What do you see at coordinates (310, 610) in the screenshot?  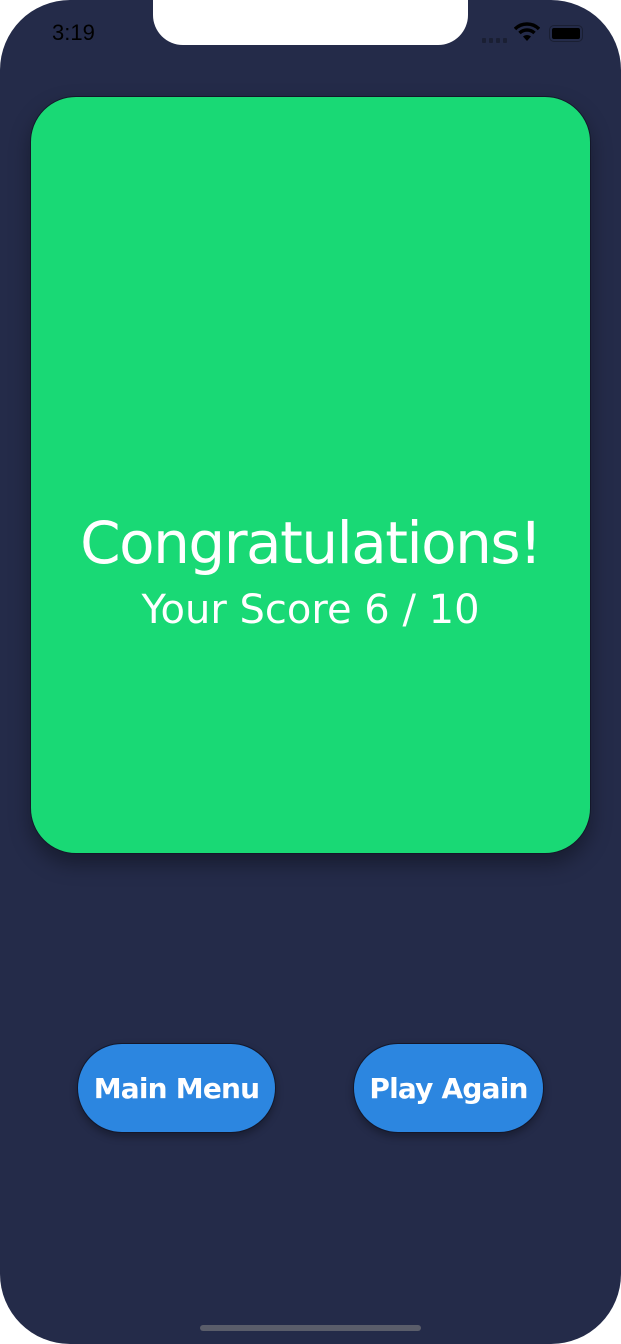 I see `score-text: Your Score 6 / 10` at bounding box center [310, 610].